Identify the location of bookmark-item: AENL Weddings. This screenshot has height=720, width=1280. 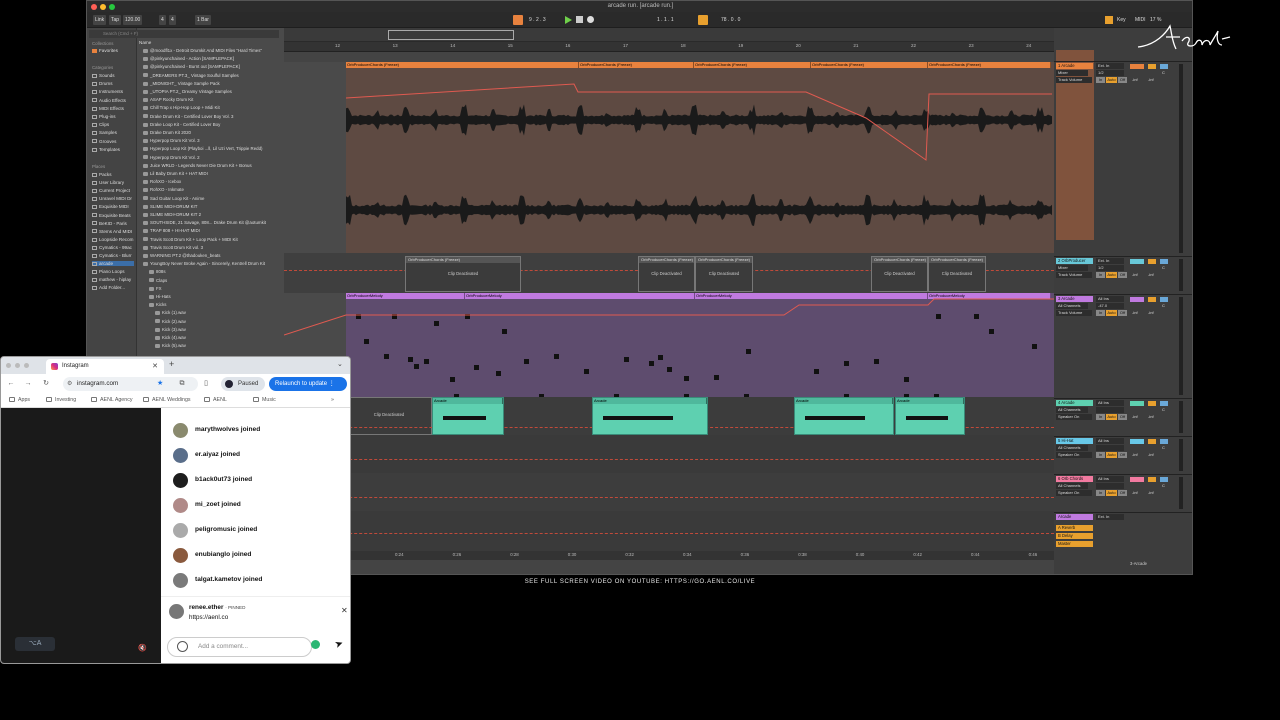
(167, 400).